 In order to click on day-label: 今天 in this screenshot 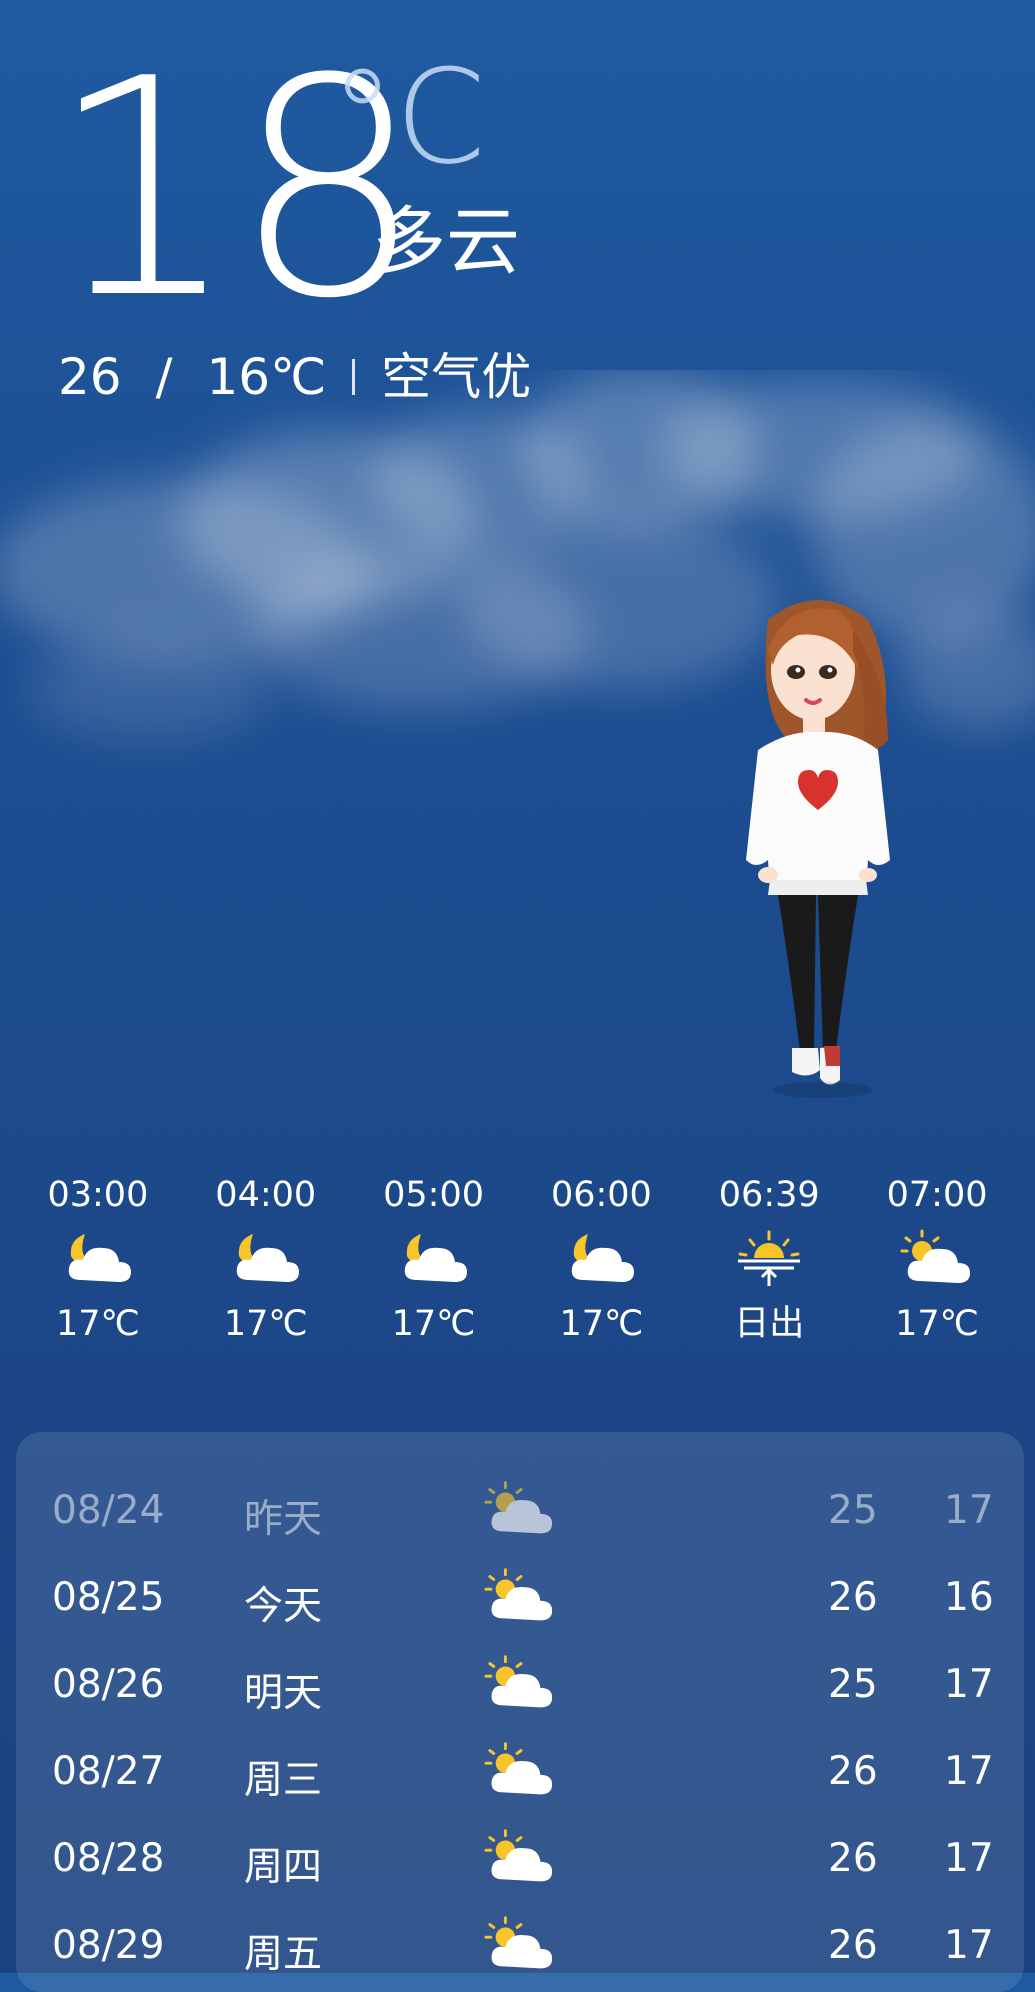, I will do `click(283, 1606)`.